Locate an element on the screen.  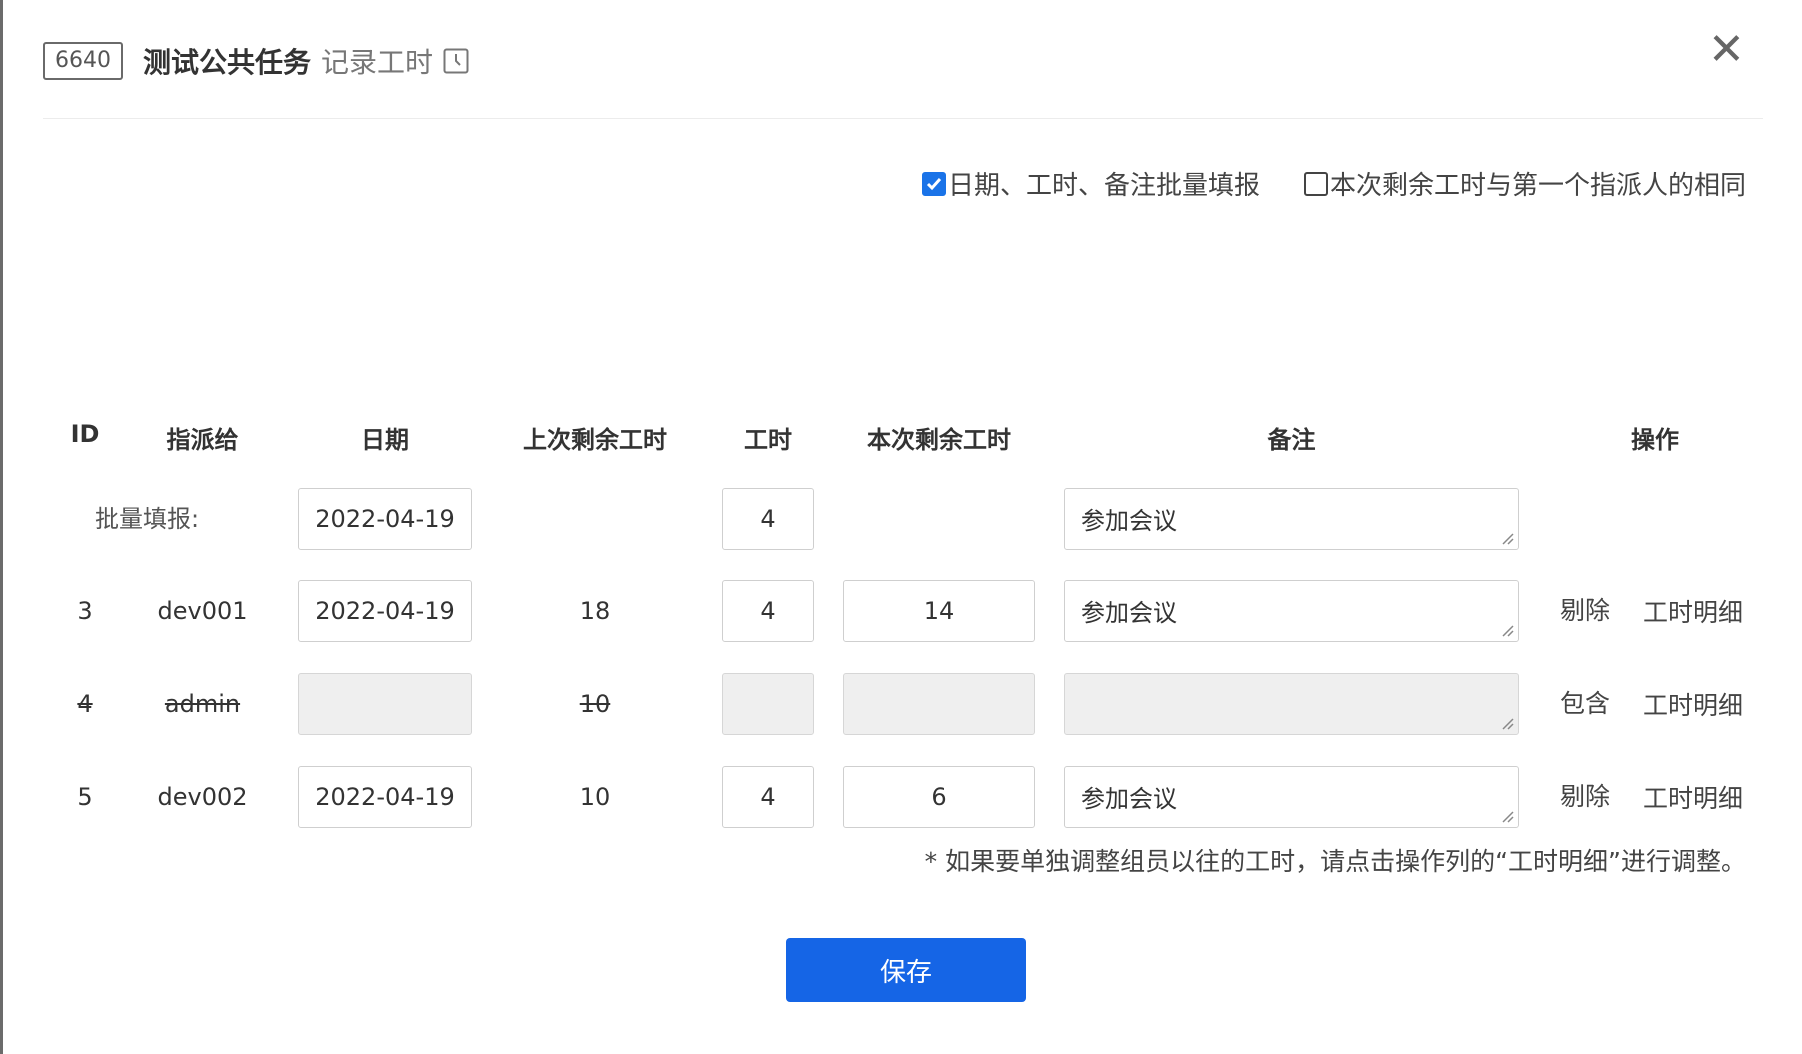
check-icon is located at coordinates (934, 183).